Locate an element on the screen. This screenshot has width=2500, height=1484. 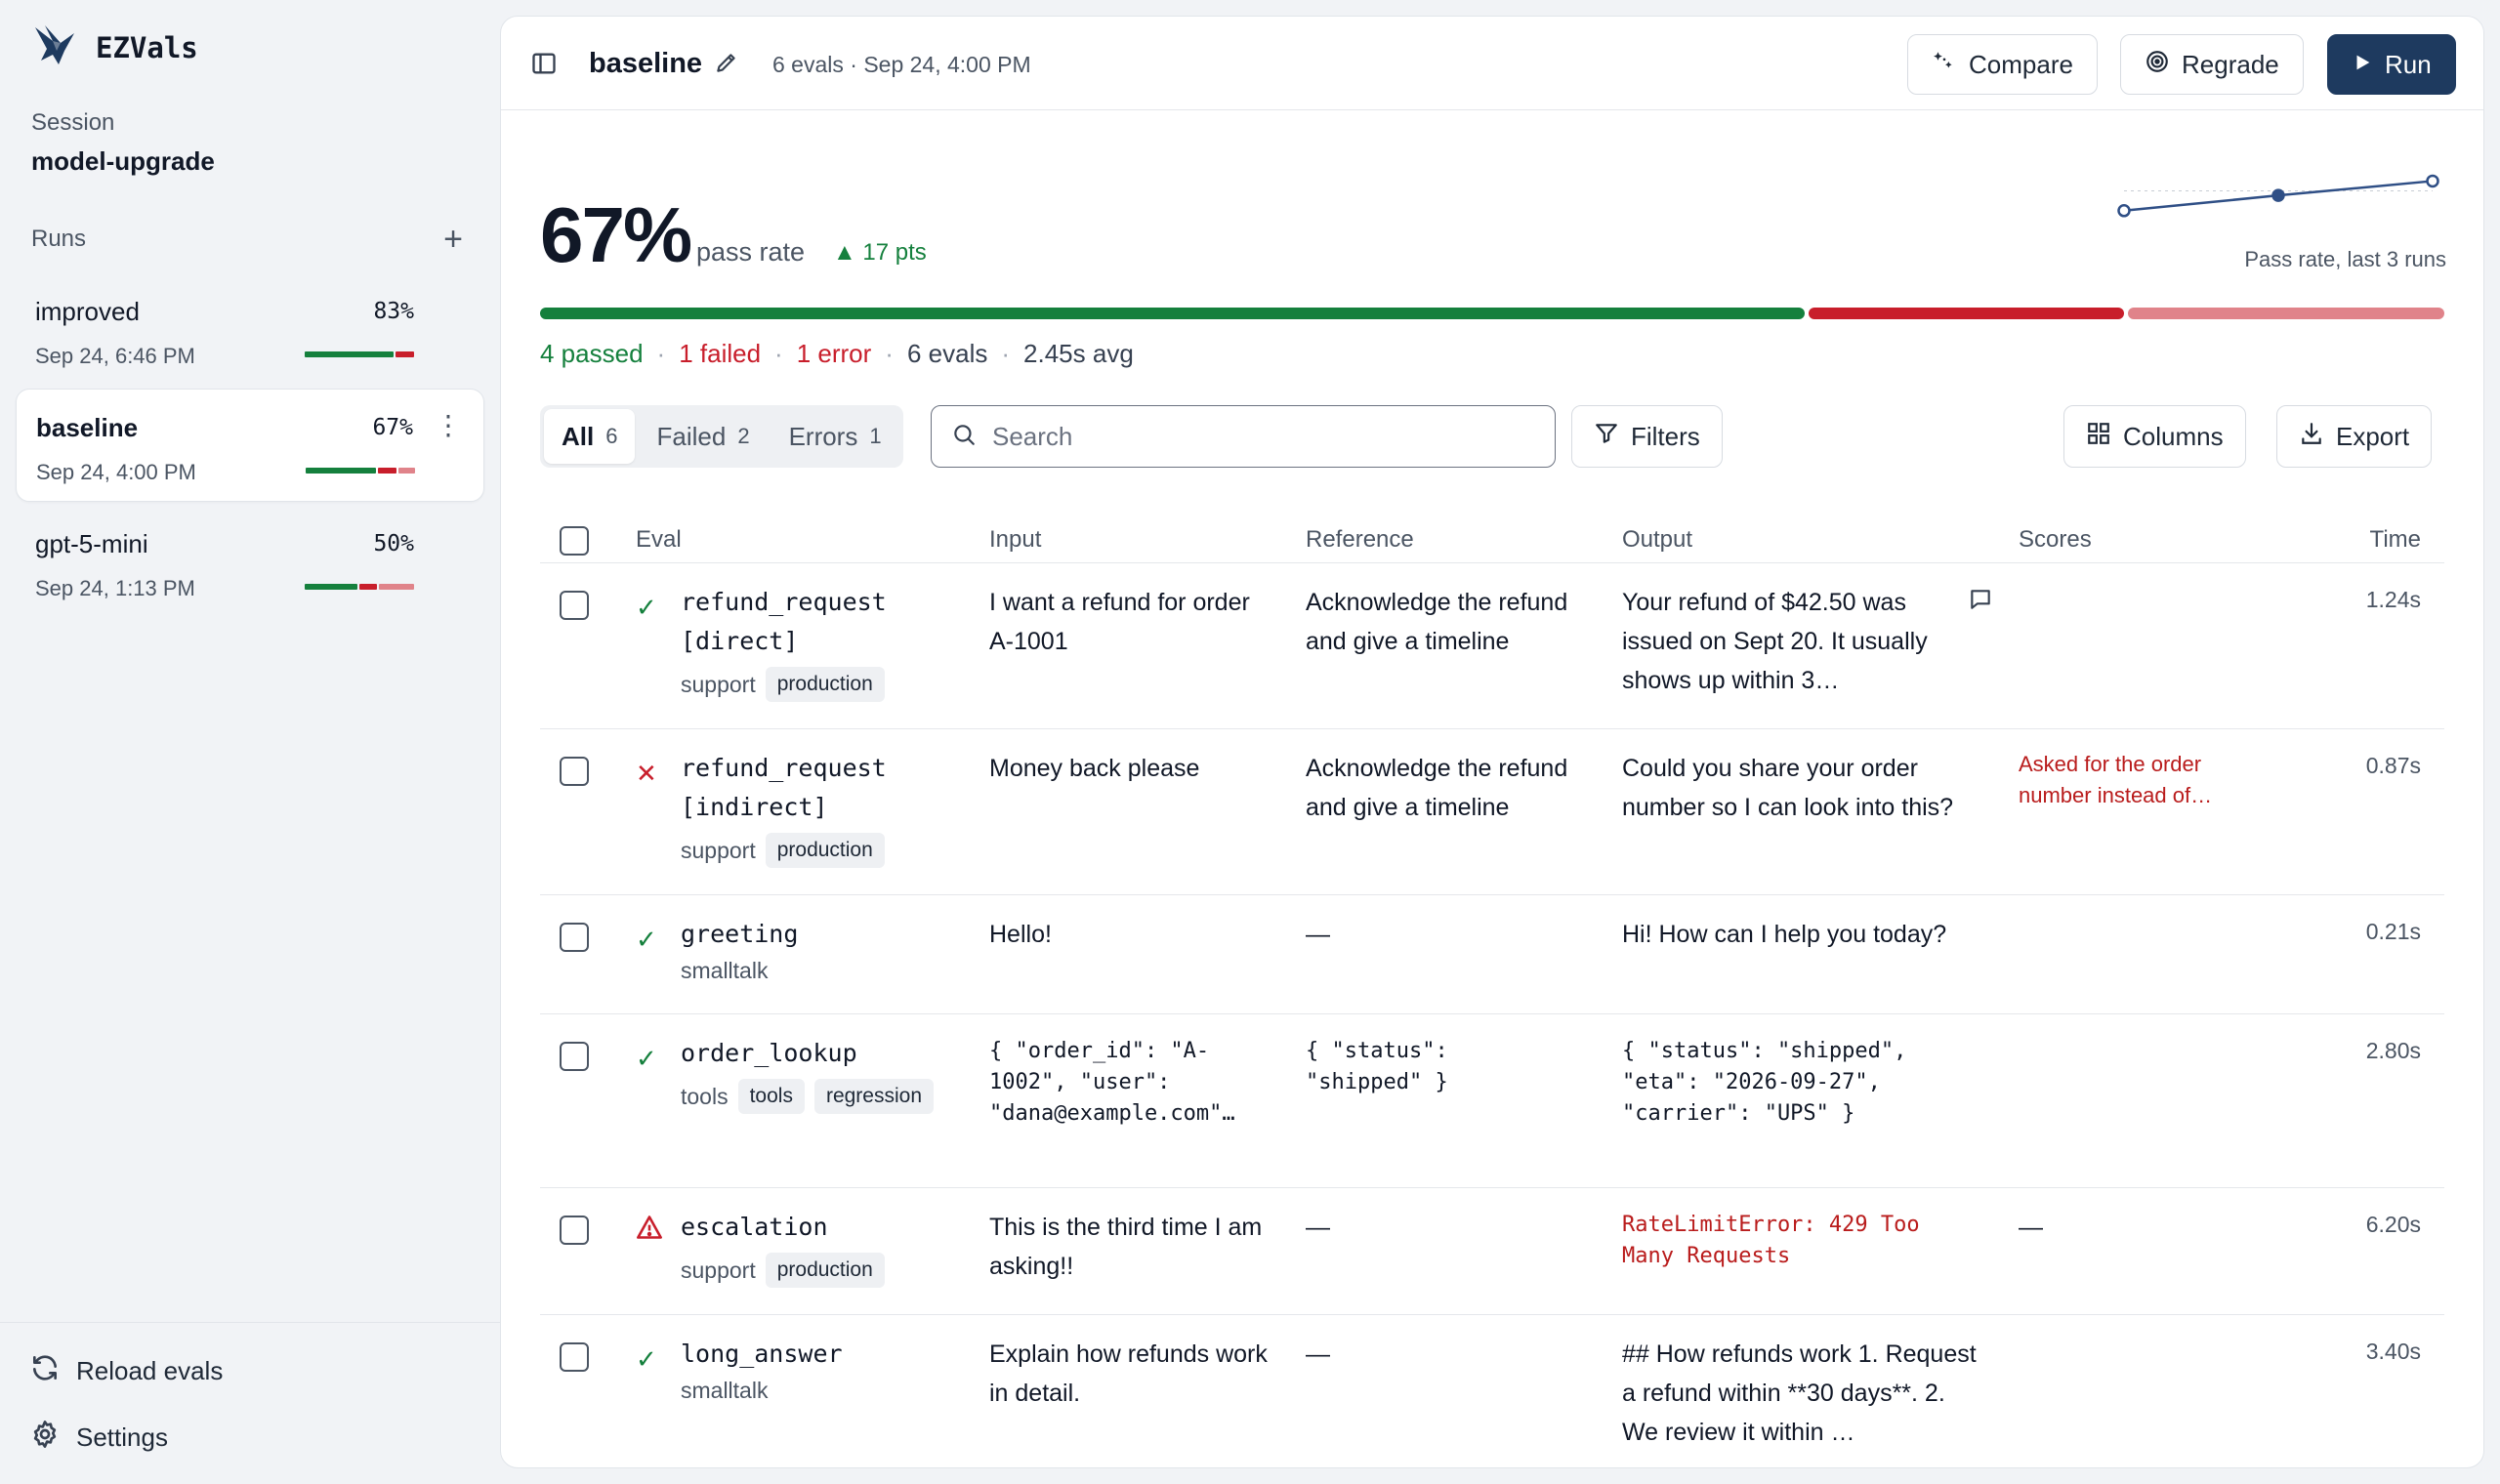
select-all-checkbox is located at coordinates (574, 541).